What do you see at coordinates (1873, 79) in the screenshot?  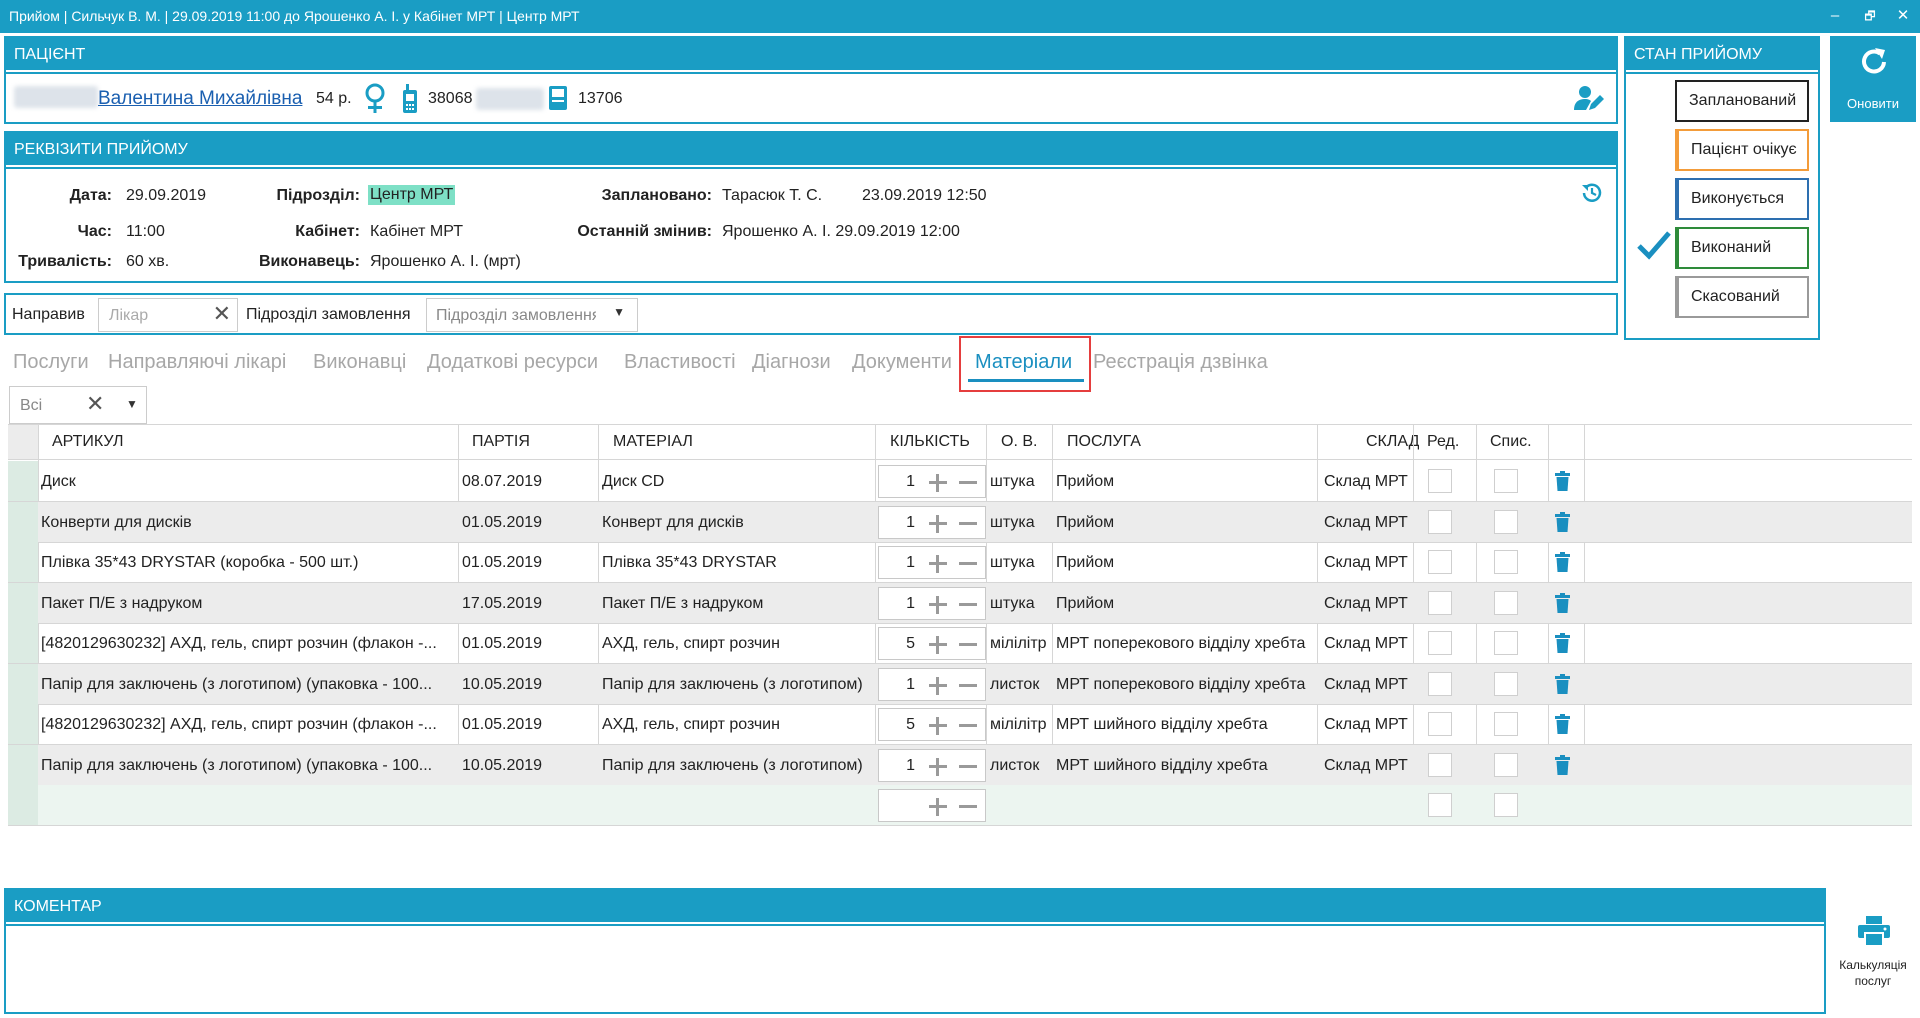 I see `refresh-button: Оновити` at bounding box center [1873, 79].